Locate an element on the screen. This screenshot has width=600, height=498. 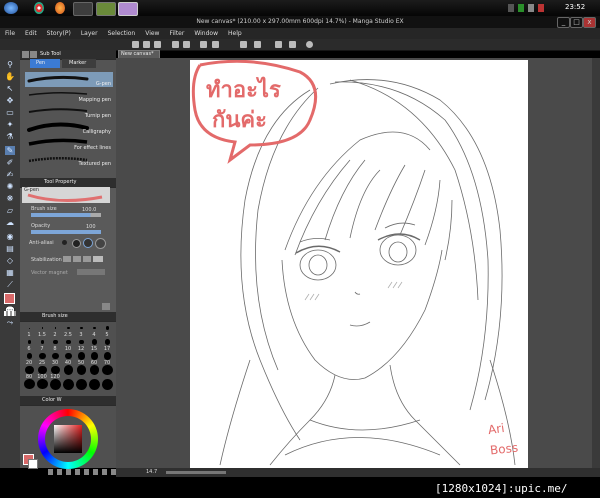
firefox-icon is located at coordinates (60, 8).